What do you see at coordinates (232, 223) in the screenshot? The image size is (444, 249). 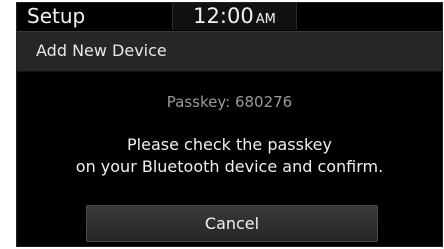 I see `cancel-button: Cancel` at bounding box center [232, 223].